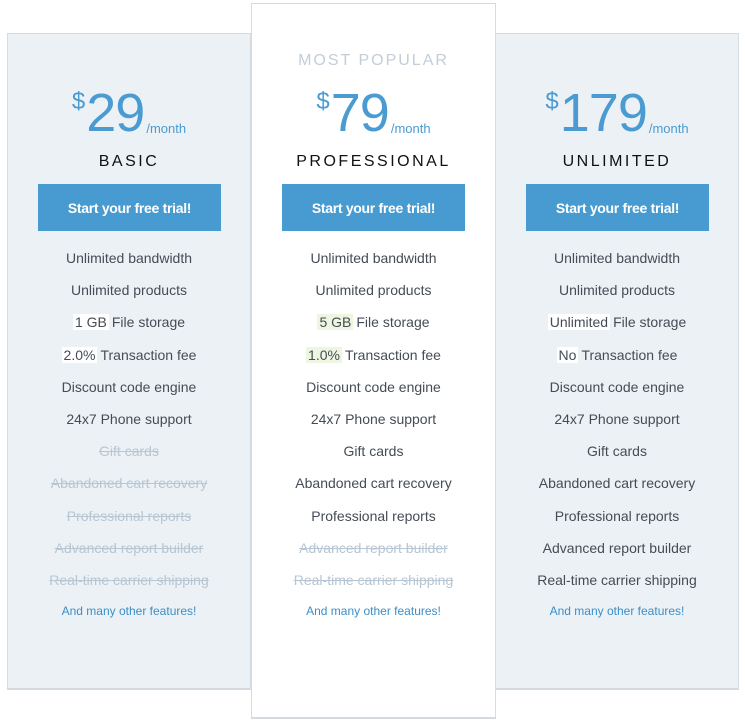 Image resolution: width=745 pixels, height=722 pixels. I want to click on feature-item: 2.0% Transaction fee, so click(129, 360).